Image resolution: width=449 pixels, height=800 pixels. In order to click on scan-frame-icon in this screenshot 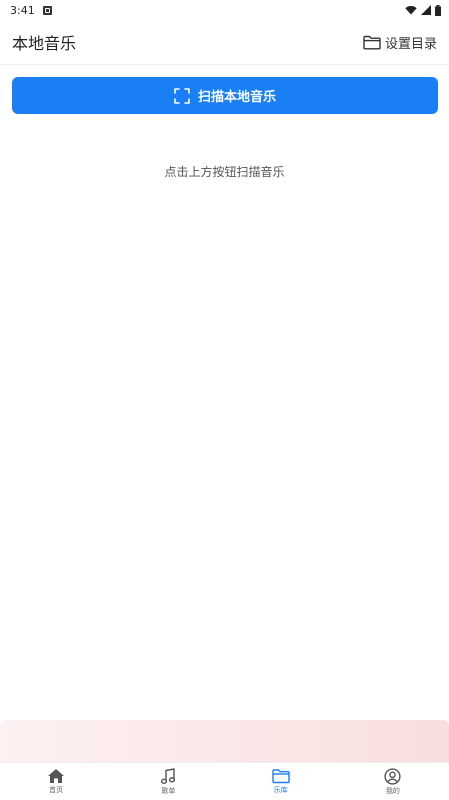, I will do `click(182, 95)`.